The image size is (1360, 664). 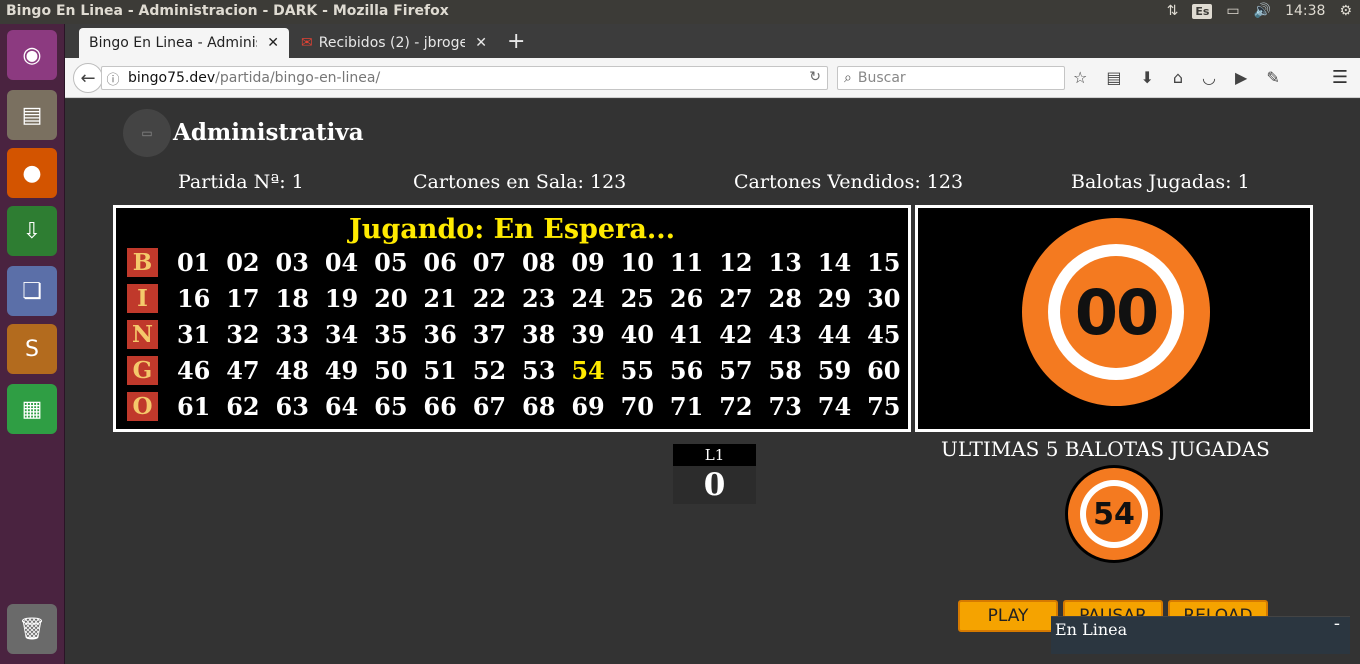 What do you see at coordinates (686, 298) in the screenshot?
I see `board-number: 26` at bounding box center [686, 298].